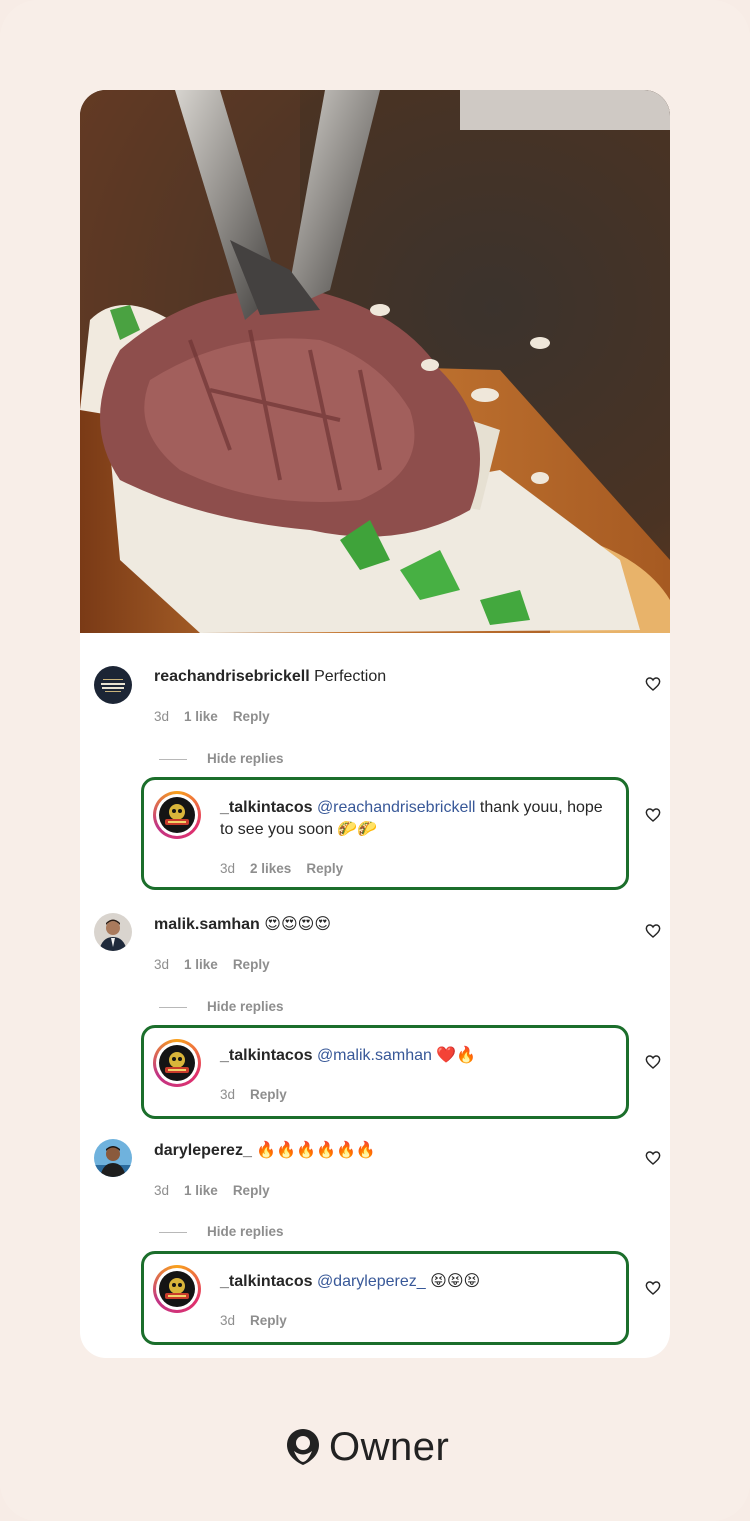 The width and height of the screenshot is (750, 1521). I want to click on comment-1-likes: 1 like, so click(201, 716).